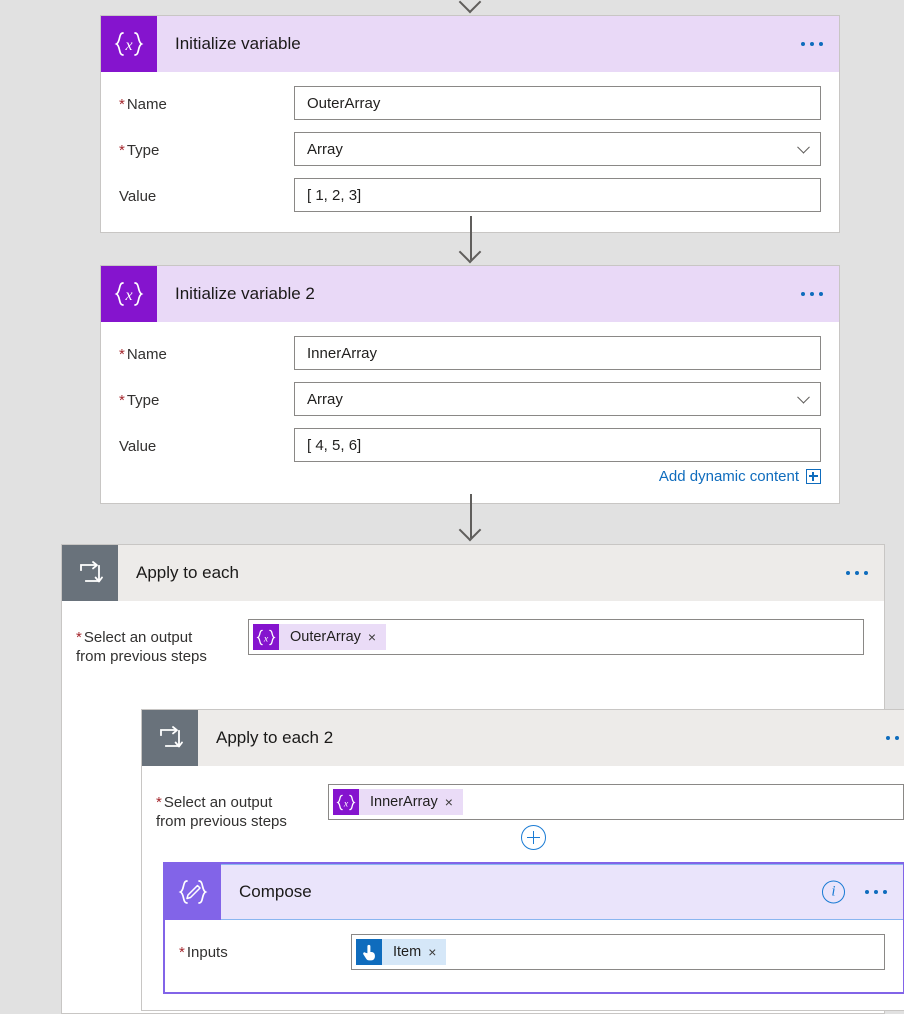 This screenshot has width=904, height=1014. Describe the element at coordinates (470, 294) in the screenshot. I see `card-header-initialize-variable-2: x Initialize variable 2` at that location.